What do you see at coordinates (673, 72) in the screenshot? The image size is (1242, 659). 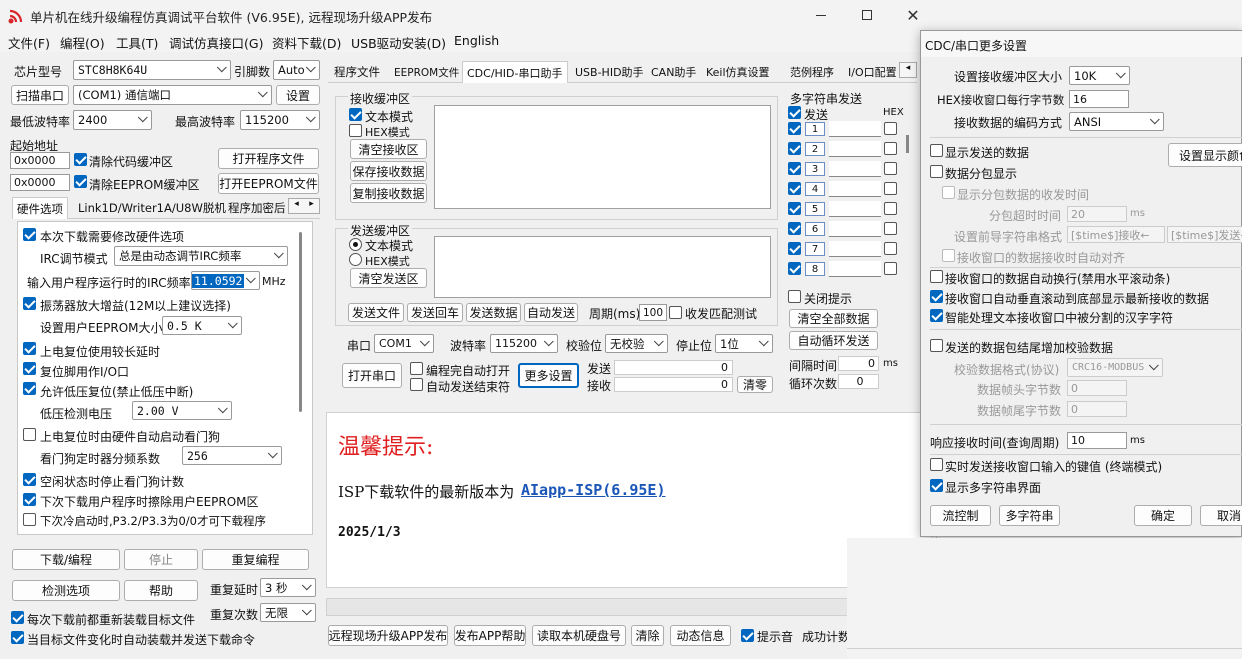 I see `tab-can: CAN助手` at bounding box center [673, 72].